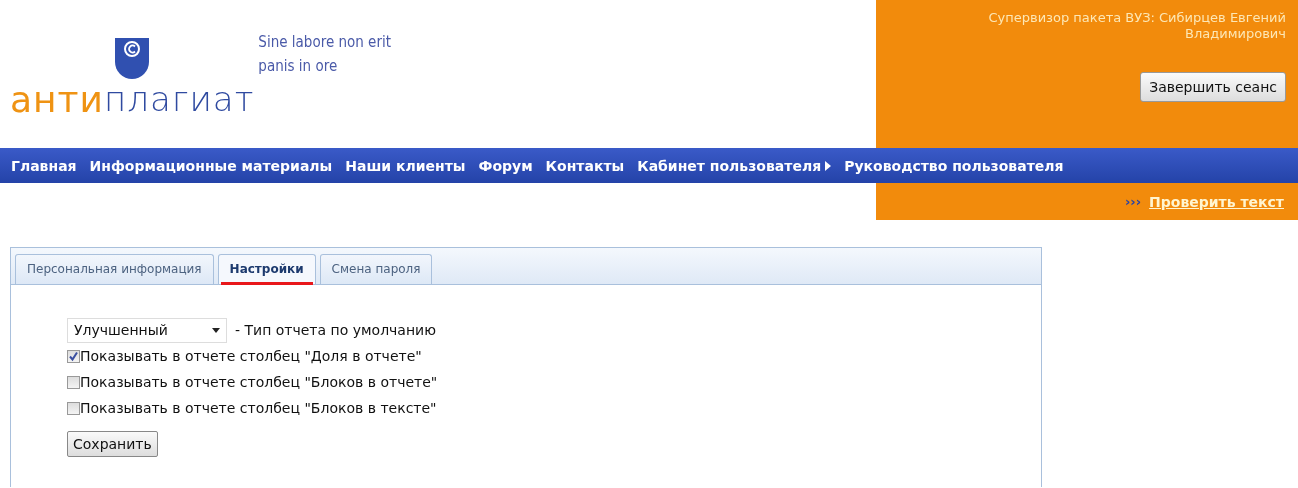 The width and height of the screenshot is (1298, 488). What do you see at coordinates (258, 408) in the screenshot?
I see `checkbox-label: Показывать в отчете столбец "Блоков в тексте"` at bounding box center [258, 408].